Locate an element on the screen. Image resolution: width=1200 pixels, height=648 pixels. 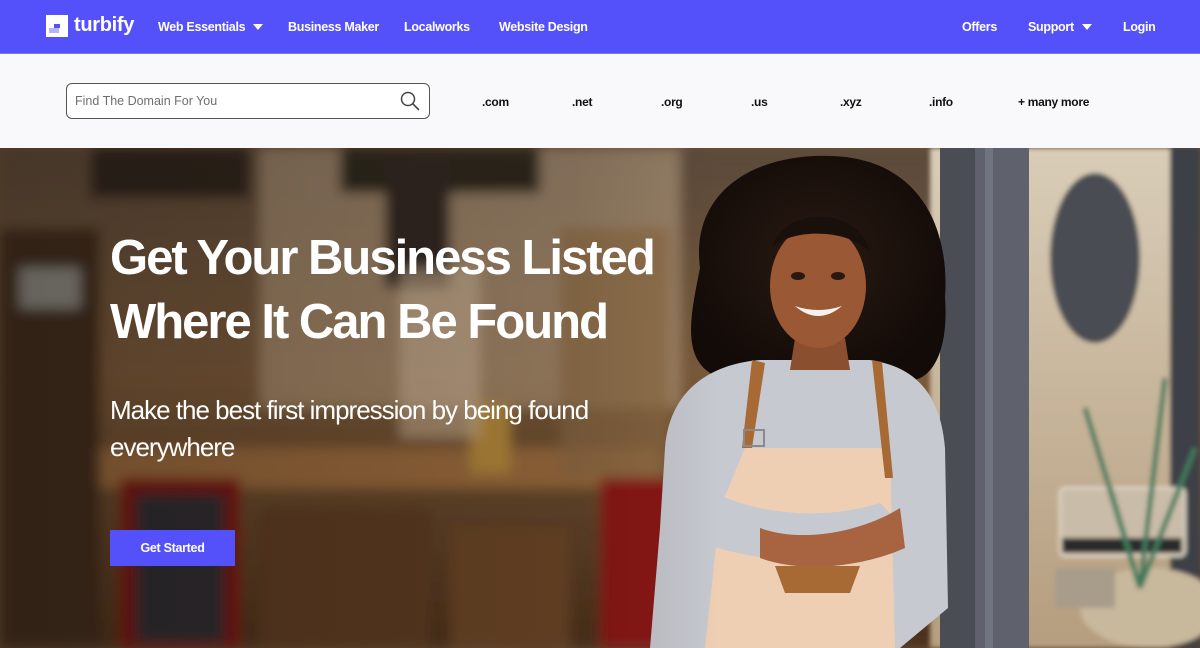
nav-label: Website Design is located at coordinates (543, 27).